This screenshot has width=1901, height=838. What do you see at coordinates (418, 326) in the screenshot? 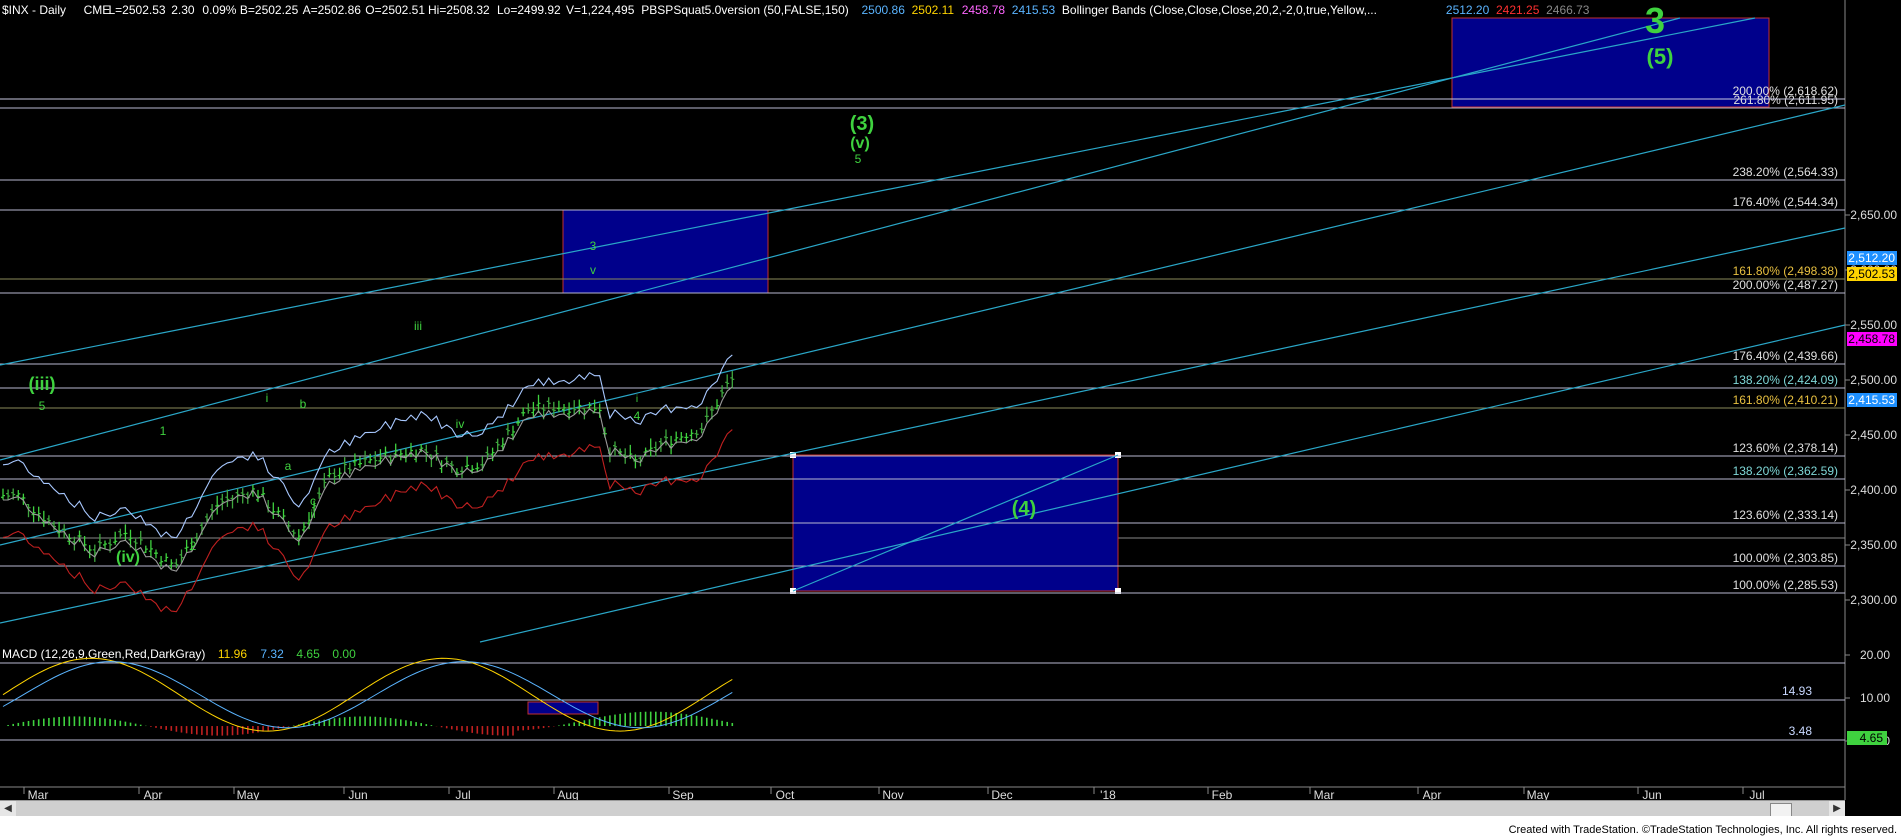
I see `wave-label: iii` at bounding box center [418, 326].